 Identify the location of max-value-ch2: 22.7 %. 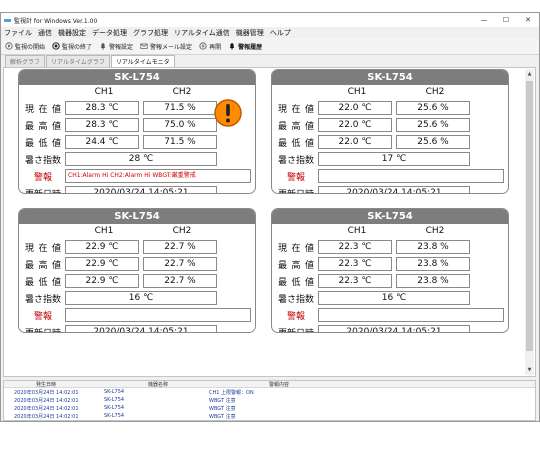
(180, 264).